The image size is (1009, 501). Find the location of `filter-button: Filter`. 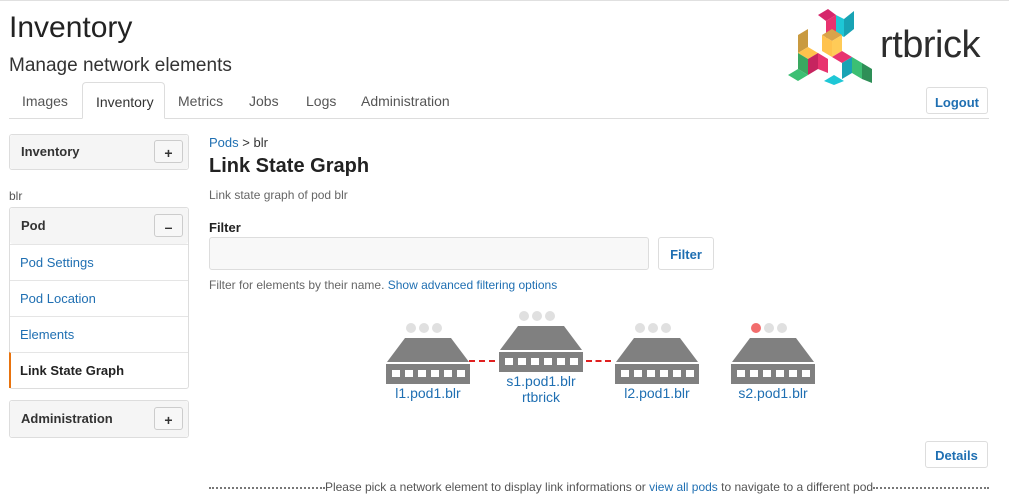

filter-button: Filter is located at coordinates (686, 253).